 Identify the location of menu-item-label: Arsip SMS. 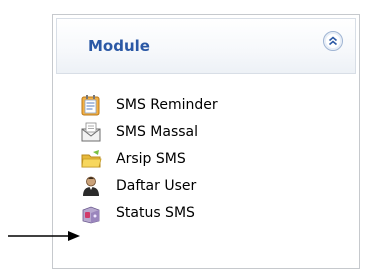
(151, 158).